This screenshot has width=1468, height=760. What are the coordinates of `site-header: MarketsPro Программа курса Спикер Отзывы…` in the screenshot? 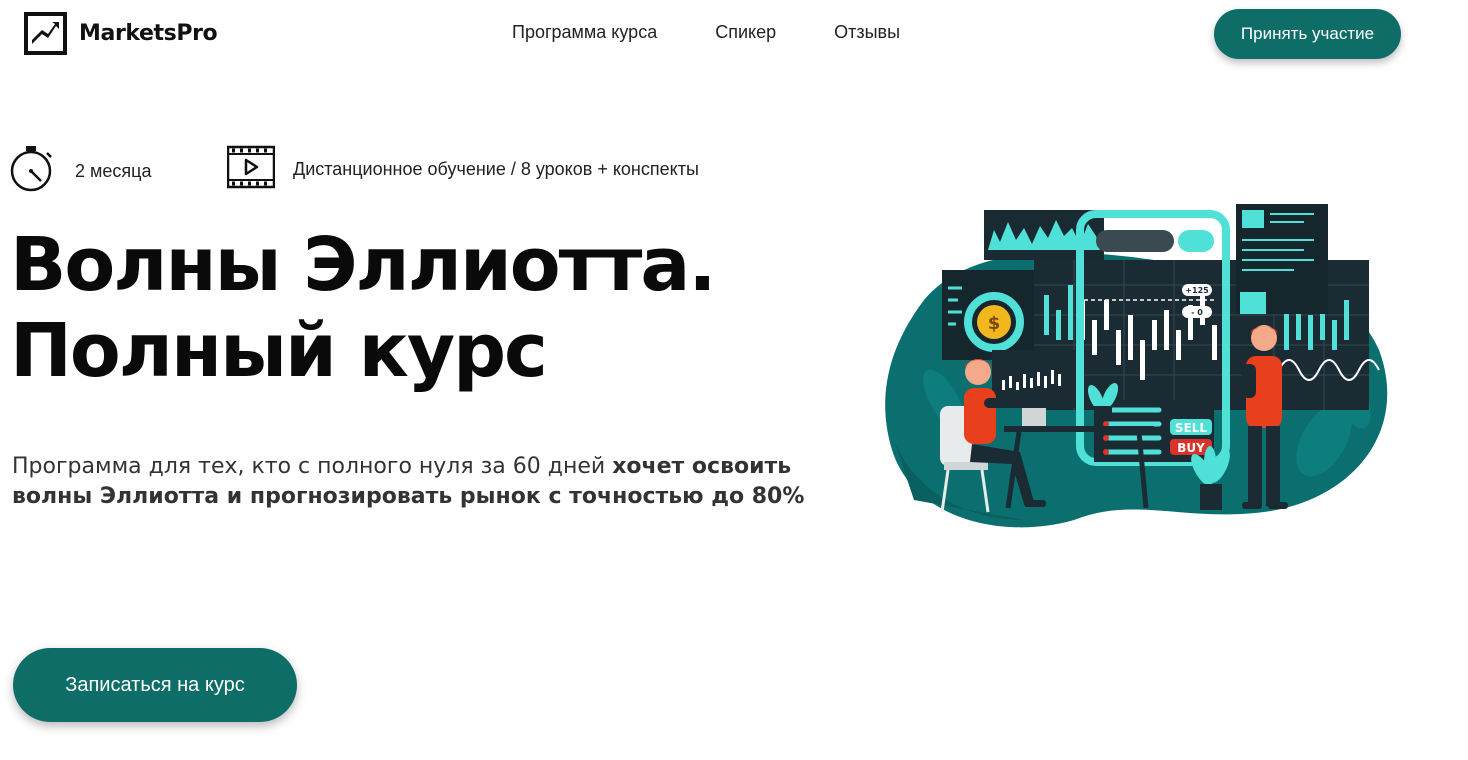 It's located at (734, 35).